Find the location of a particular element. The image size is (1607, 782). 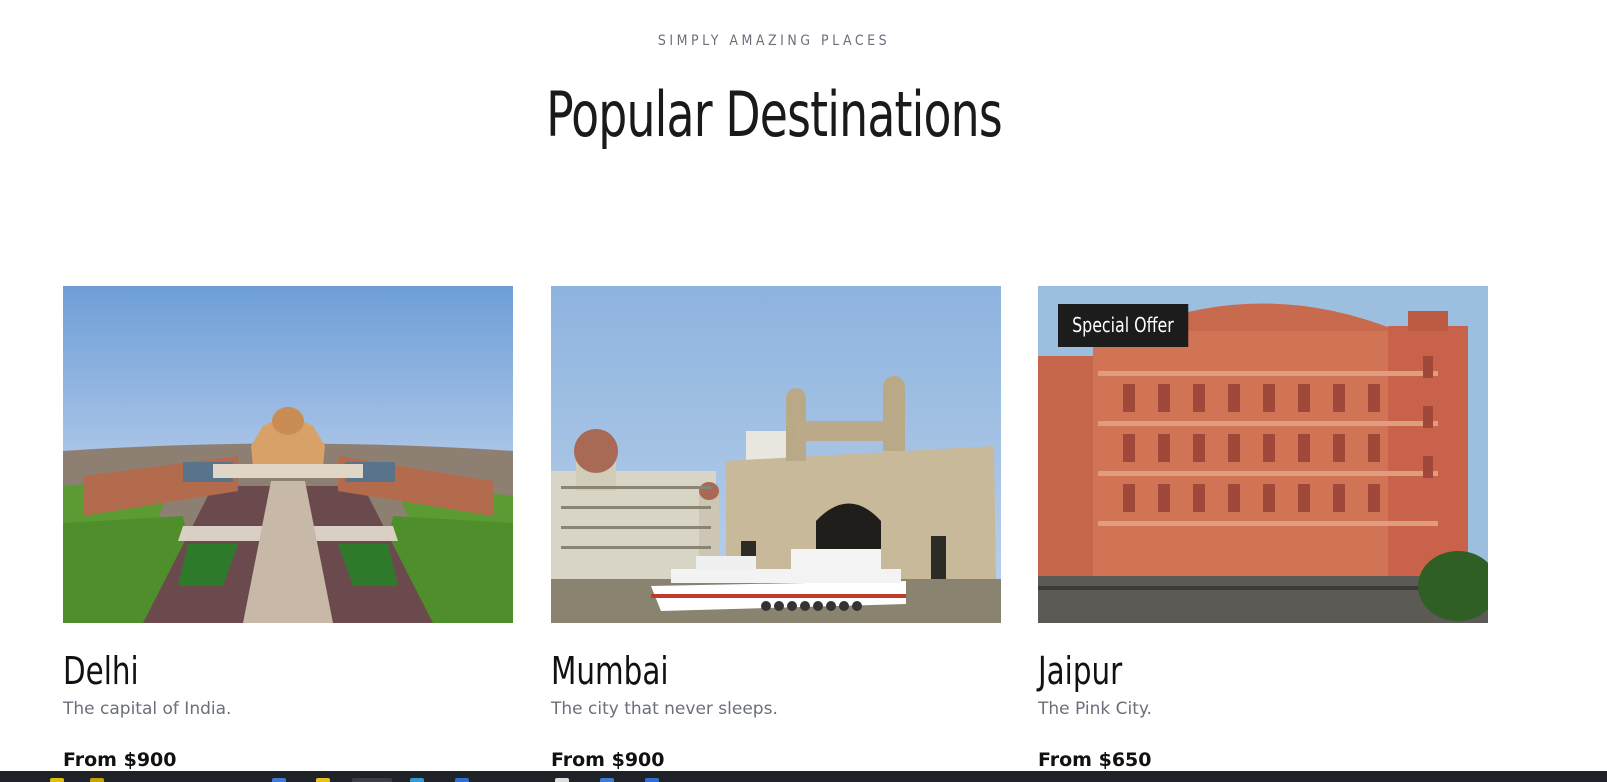

destination-image-mumbai is located at coordinates (776, 454).